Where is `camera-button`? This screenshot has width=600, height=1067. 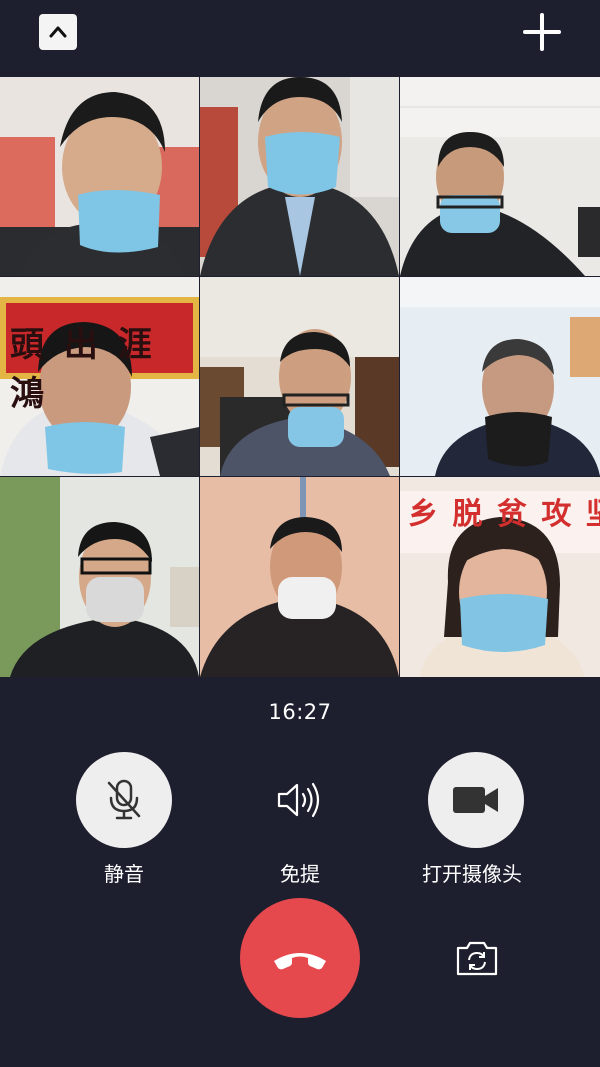
camera-button is located at coordinates (476, 800).